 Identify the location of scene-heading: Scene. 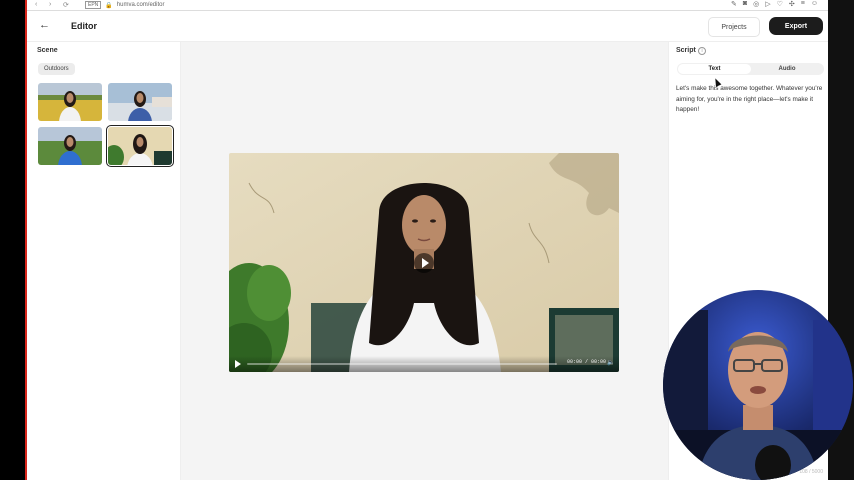
(47, 50).